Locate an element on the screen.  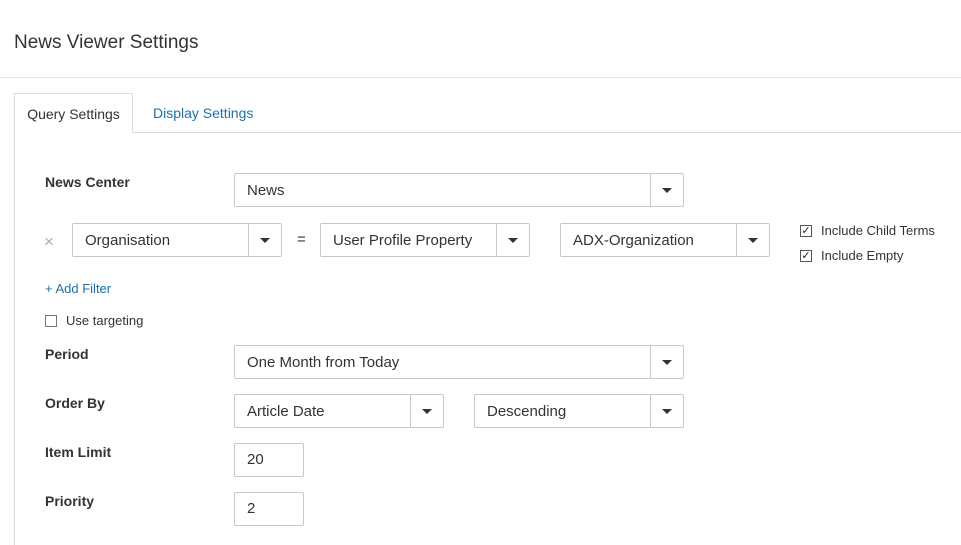
include-child-terms-label: Include Child Terms is located at coordinates (878, 230).